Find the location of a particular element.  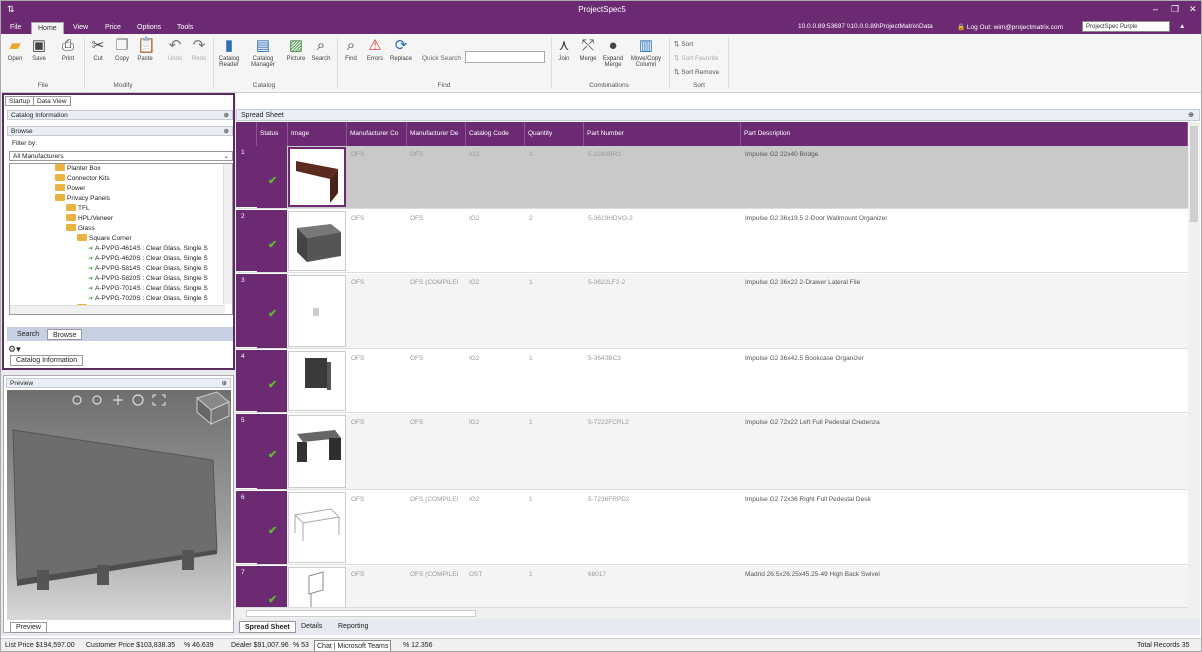

tab-tools: Tools is located at coordinates (185, 28).